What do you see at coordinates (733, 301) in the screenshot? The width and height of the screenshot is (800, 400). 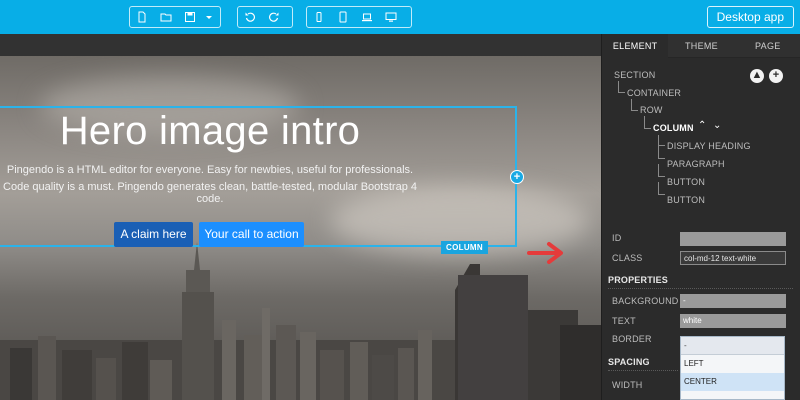 I see `background-field: -` at bounding box center [733, 301].